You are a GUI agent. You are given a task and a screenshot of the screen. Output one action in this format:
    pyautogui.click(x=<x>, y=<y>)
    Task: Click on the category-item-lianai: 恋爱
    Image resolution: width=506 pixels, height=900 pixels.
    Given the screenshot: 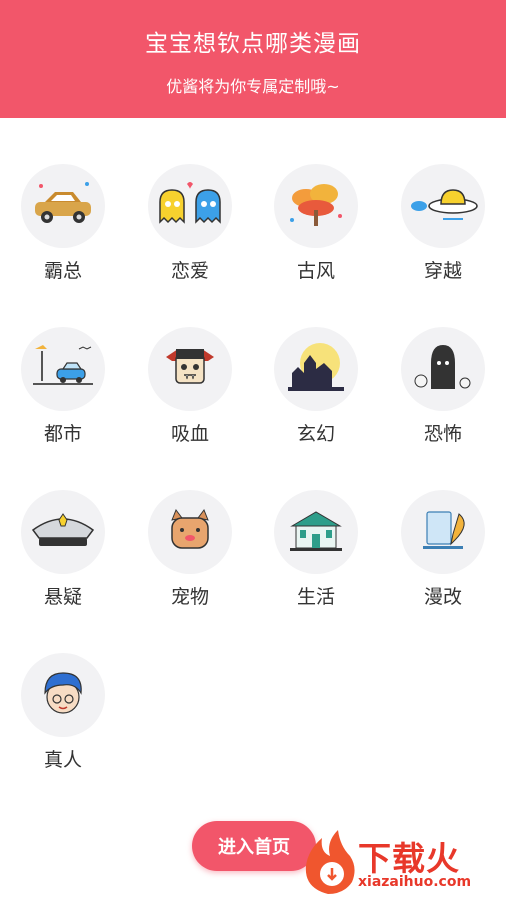 What is the action you would take?
    pyautogui.click(x=190, y=234)
    